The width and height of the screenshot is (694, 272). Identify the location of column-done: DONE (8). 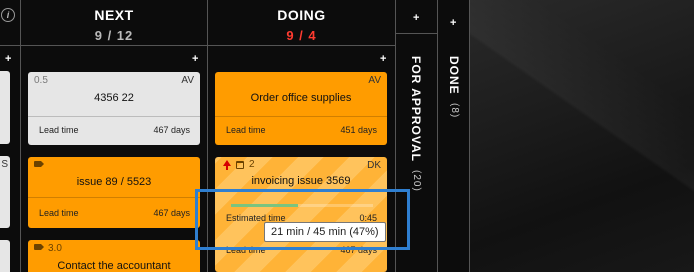
(454, 87).